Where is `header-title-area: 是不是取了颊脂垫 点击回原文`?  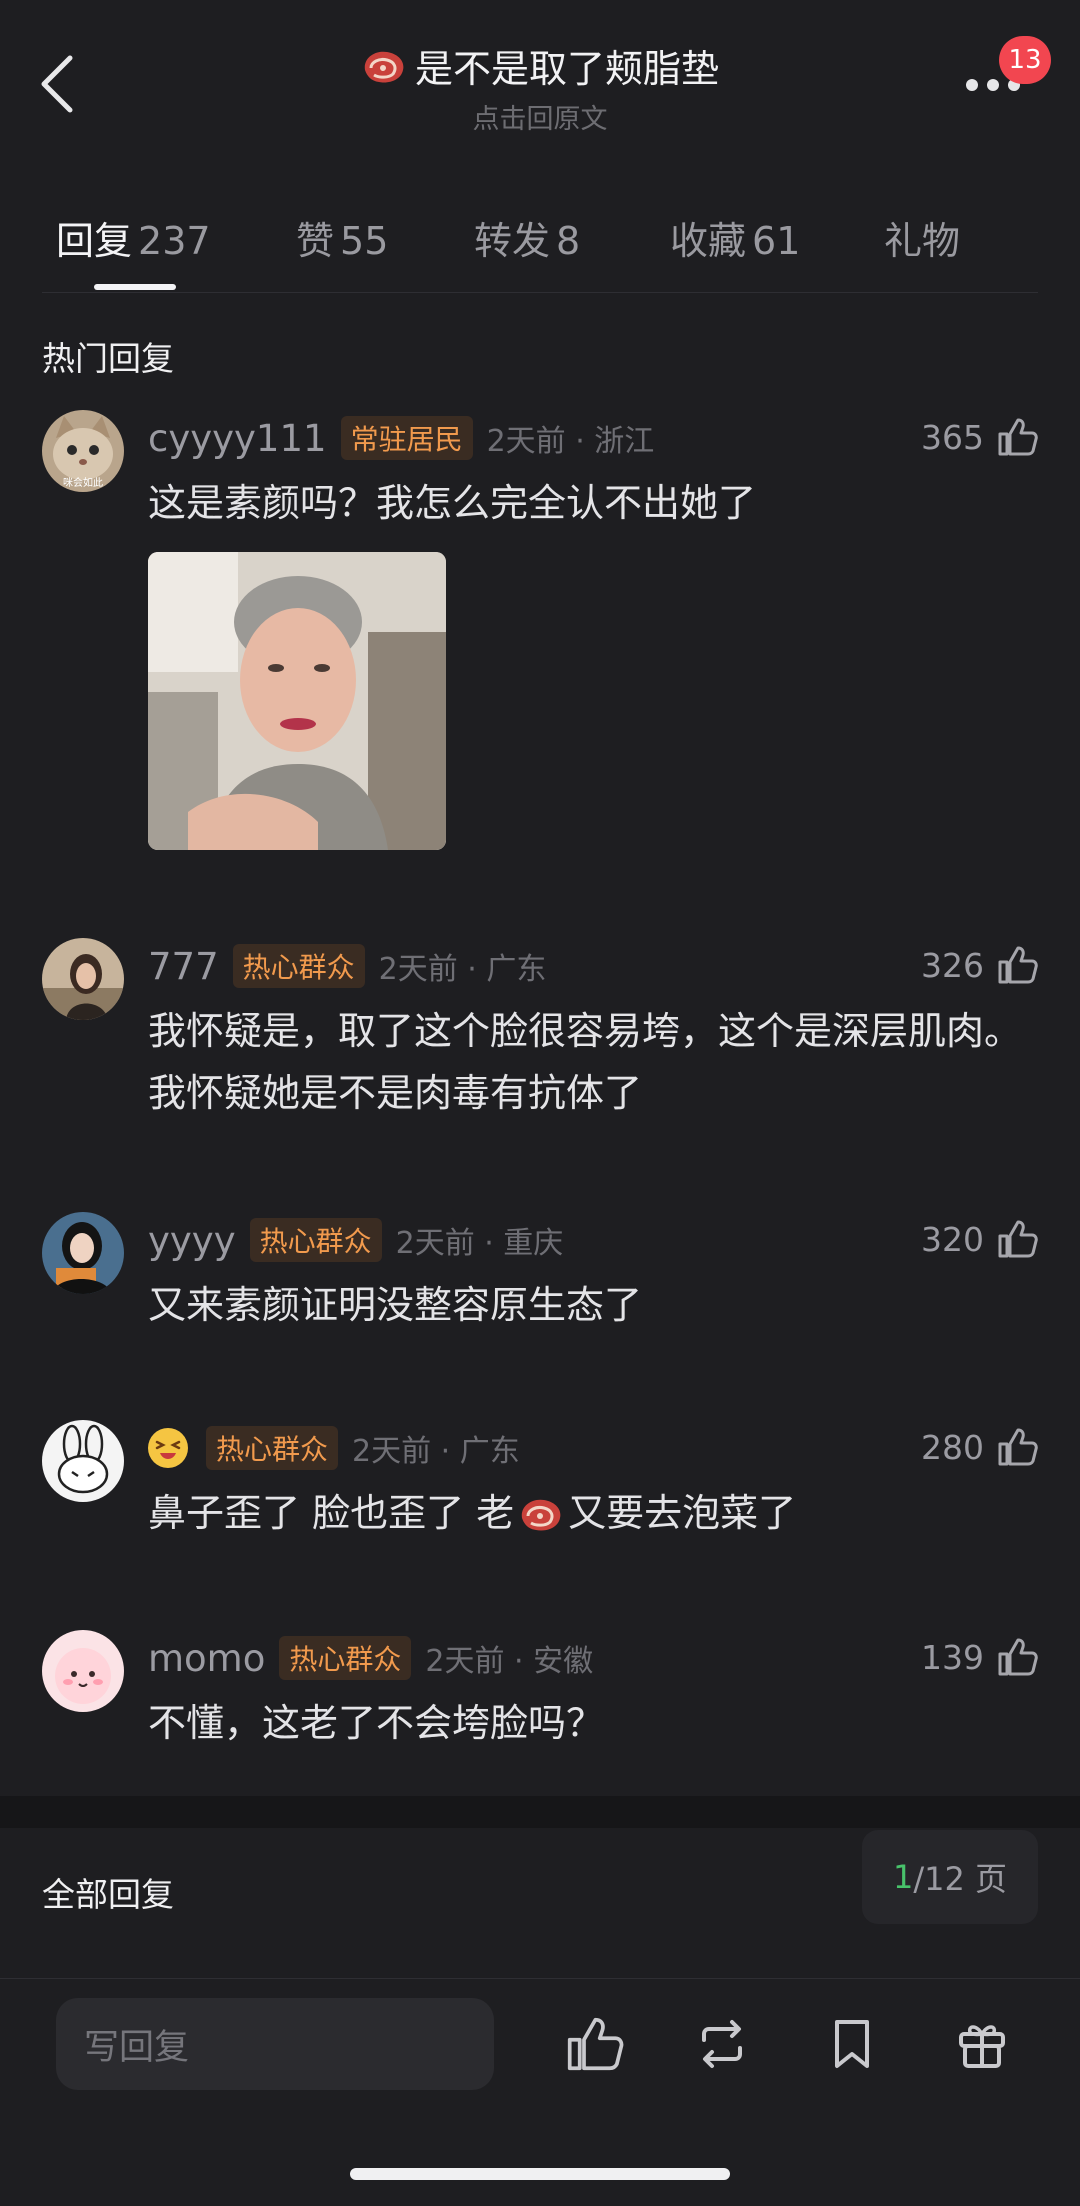 header-title-area: 是不是取了颊脂垫 点击回原文 is located at coordinates (540, 87).